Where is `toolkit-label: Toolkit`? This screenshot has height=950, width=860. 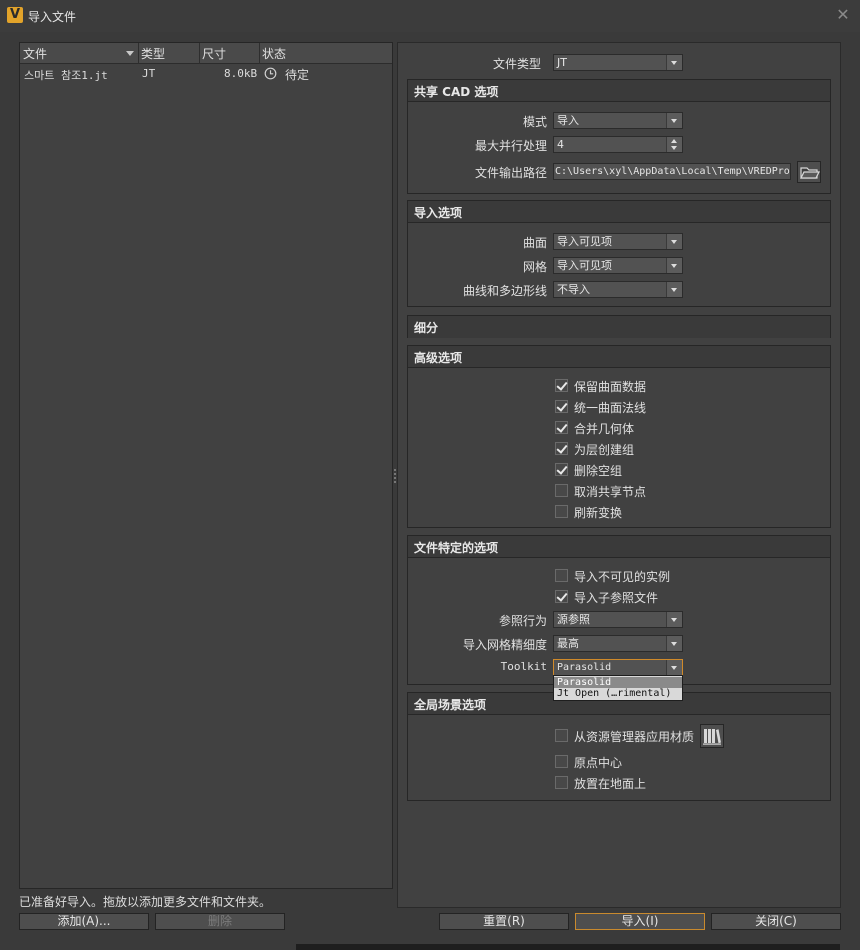 toolkit-label: Toolkit is located at coordinates (523, 666).